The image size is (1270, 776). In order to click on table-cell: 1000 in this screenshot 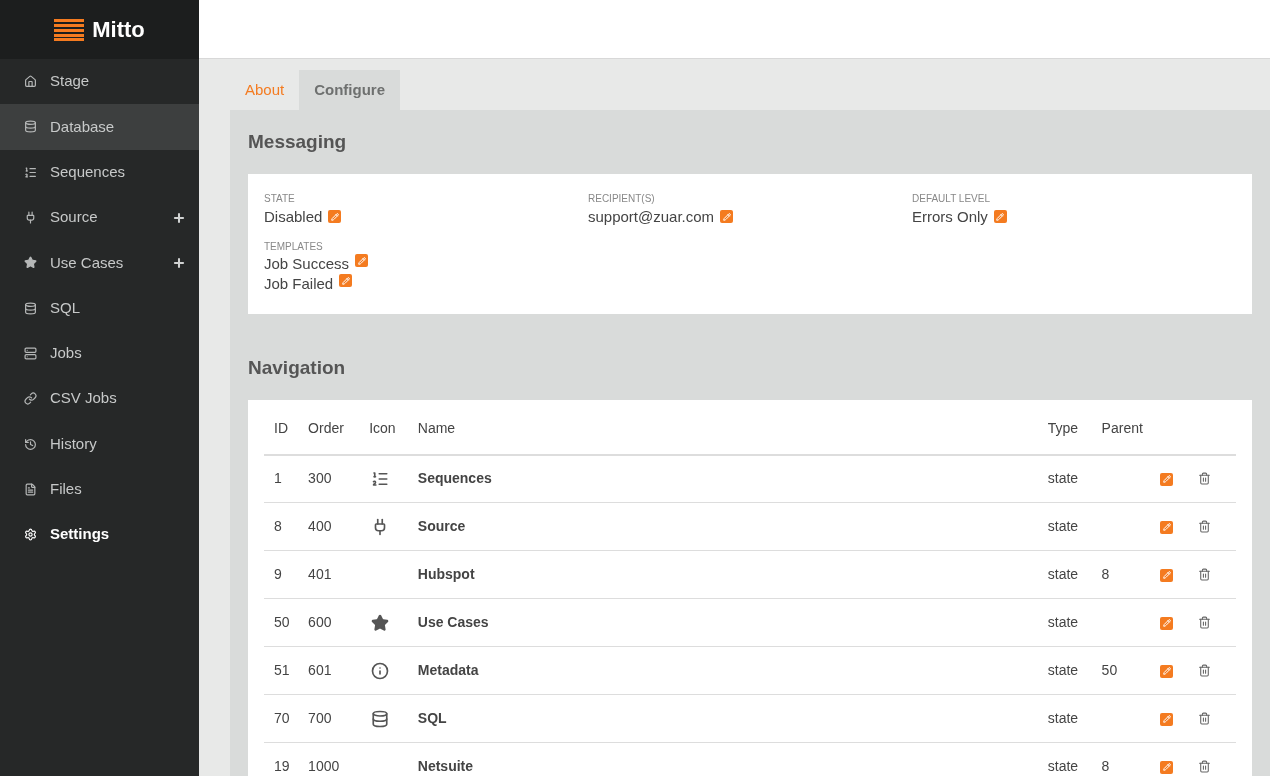, I will do `click(329, 759)`.